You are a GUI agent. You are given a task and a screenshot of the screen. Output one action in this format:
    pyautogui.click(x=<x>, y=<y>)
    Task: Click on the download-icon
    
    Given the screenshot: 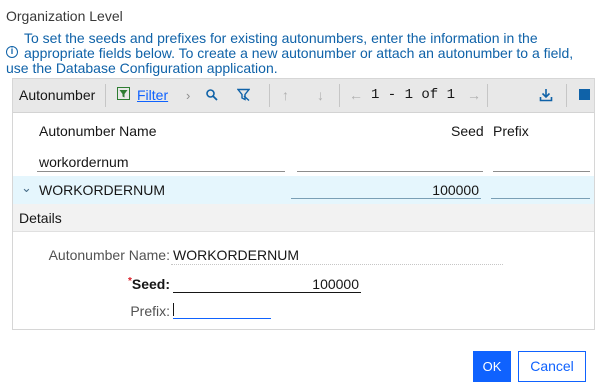 What is the action you would take?
    pyautogui.click(x=546, y=95)
    